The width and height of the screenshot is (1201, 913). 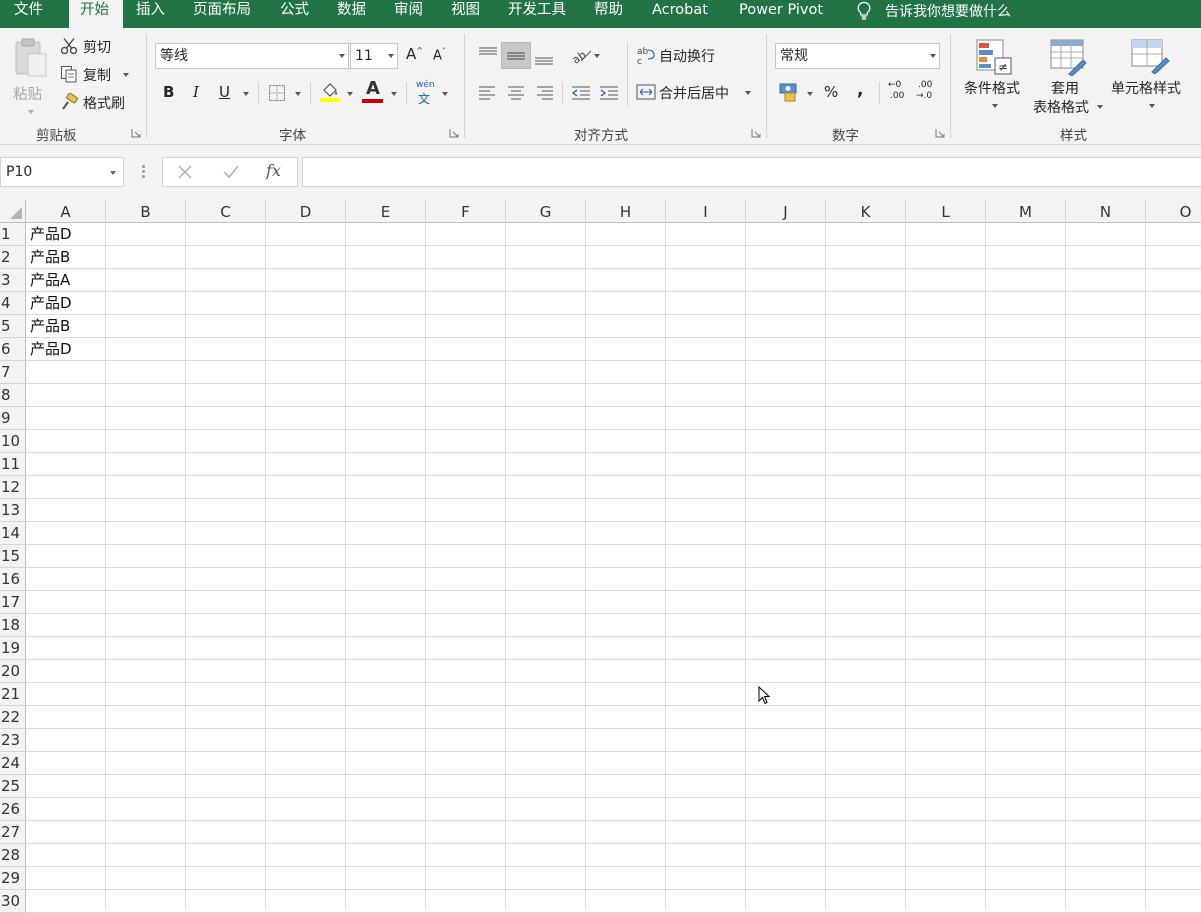 What do you see at coordinates (13, 648) in the screenshot?
I see `row-header: 19` at bounding box center [13, 648].